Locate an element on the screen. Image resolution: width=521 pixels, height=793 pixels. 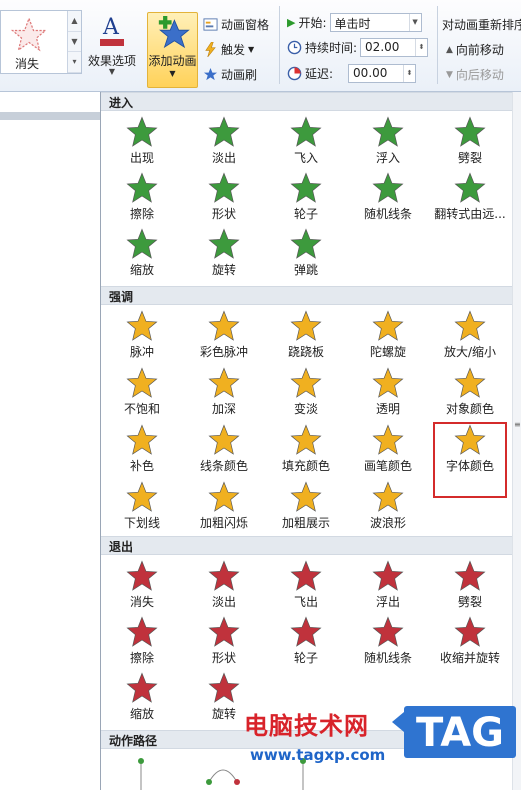
emphasis-effect-item: 填充颜色 is located at coordinates (306, 449).